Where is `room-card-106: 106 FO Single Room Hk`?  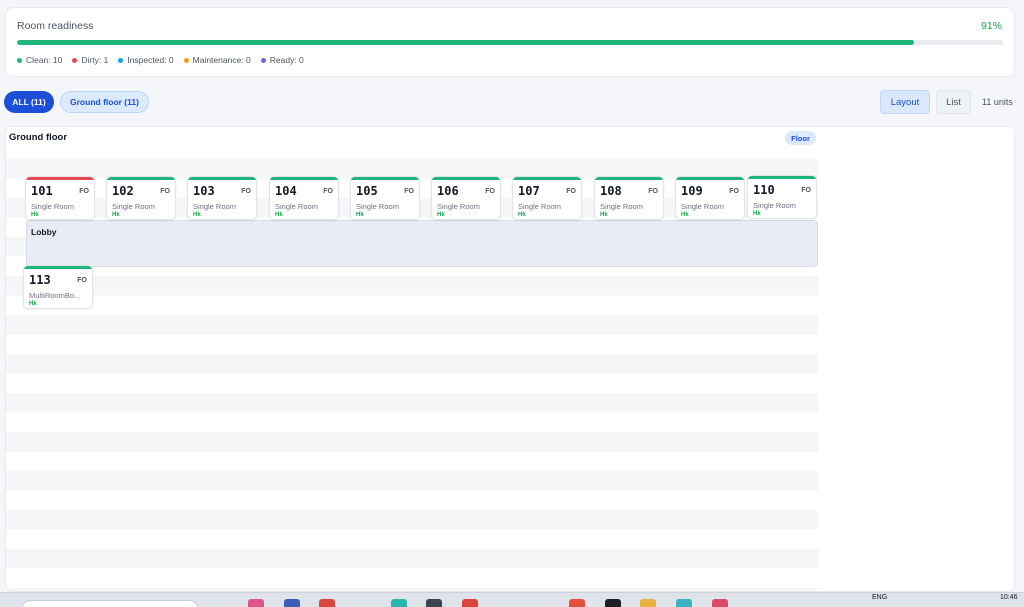 room-card-106: 106 FO Single Room Hk is located at coordinates (466, 198).